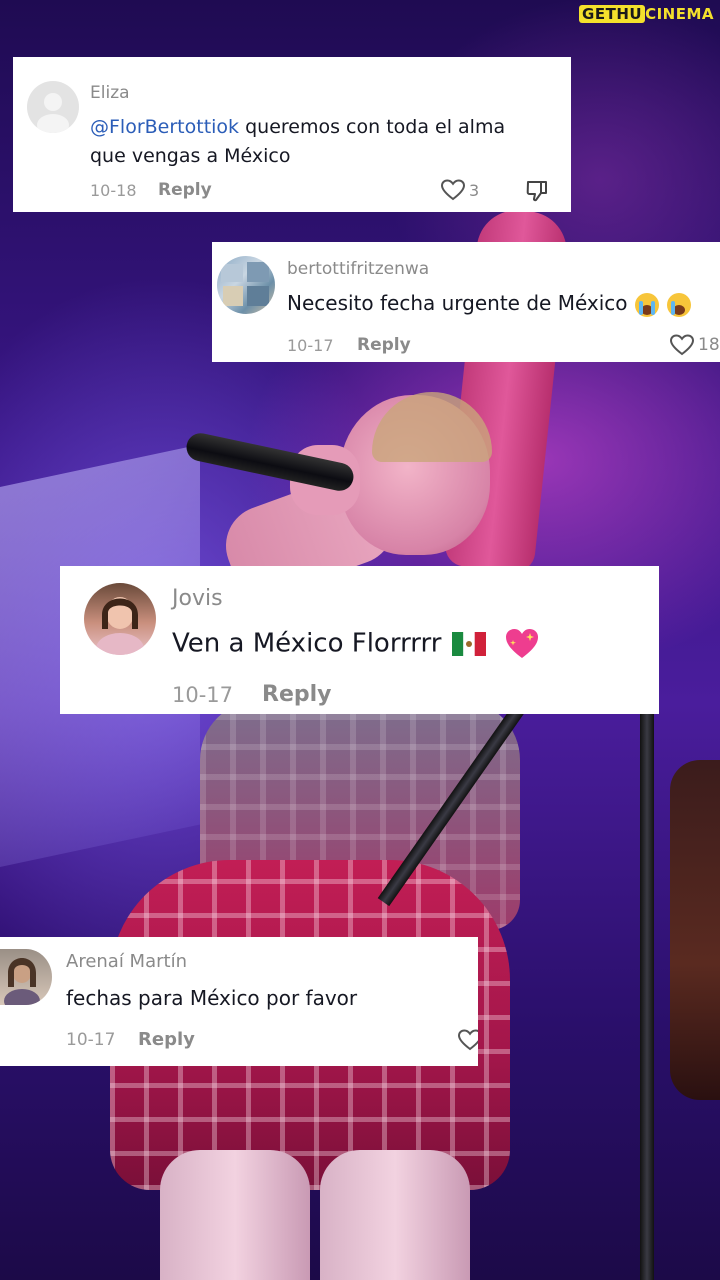 The image size is (720, 1280). I want to click on comment-text-line2: que vengas a México, so click(190, 156).